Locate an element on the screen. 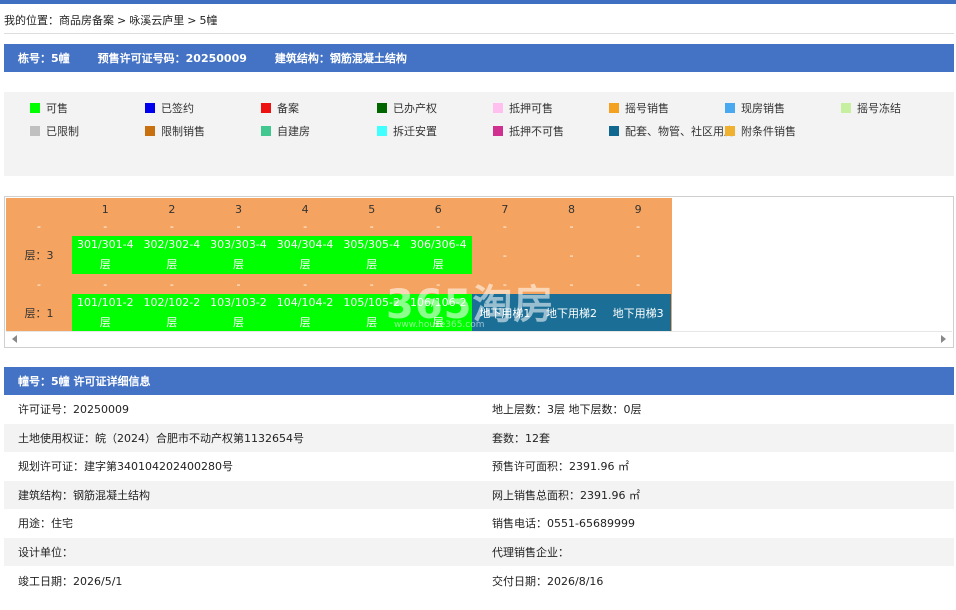 The image size is (956, 610). legend-item: 附条件销售 is located at coordinates (760, 131).